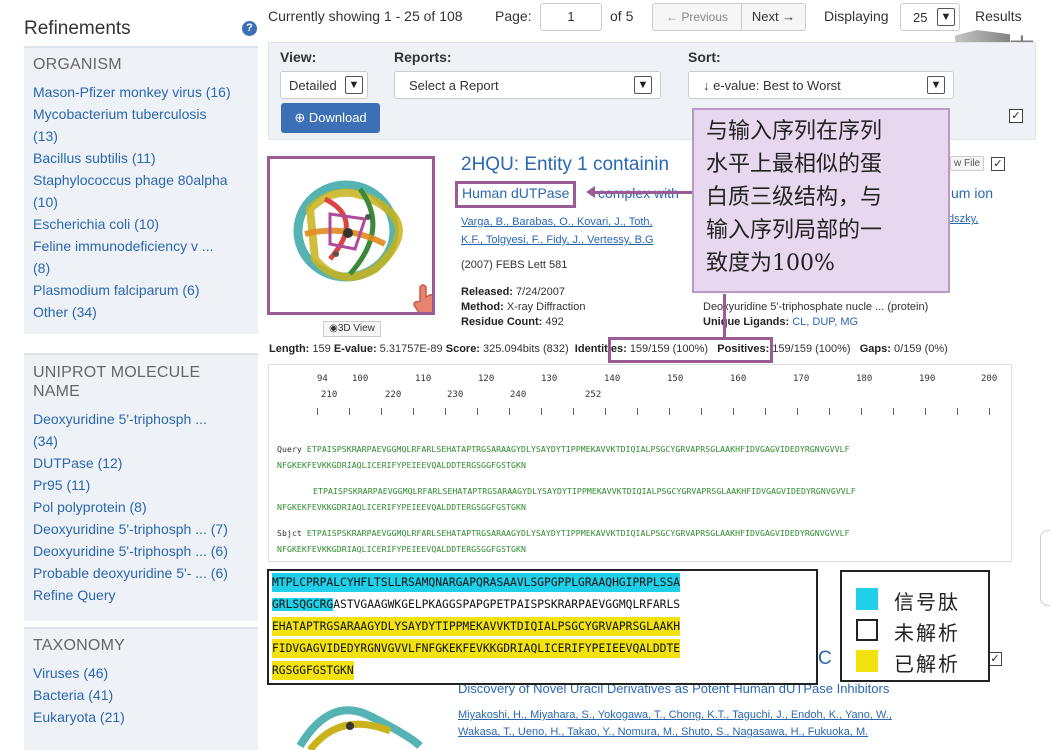 Image resolution: width=1050 pixels, height=750 pixels. I want to click on next-button: Next →, so click(774, 17).